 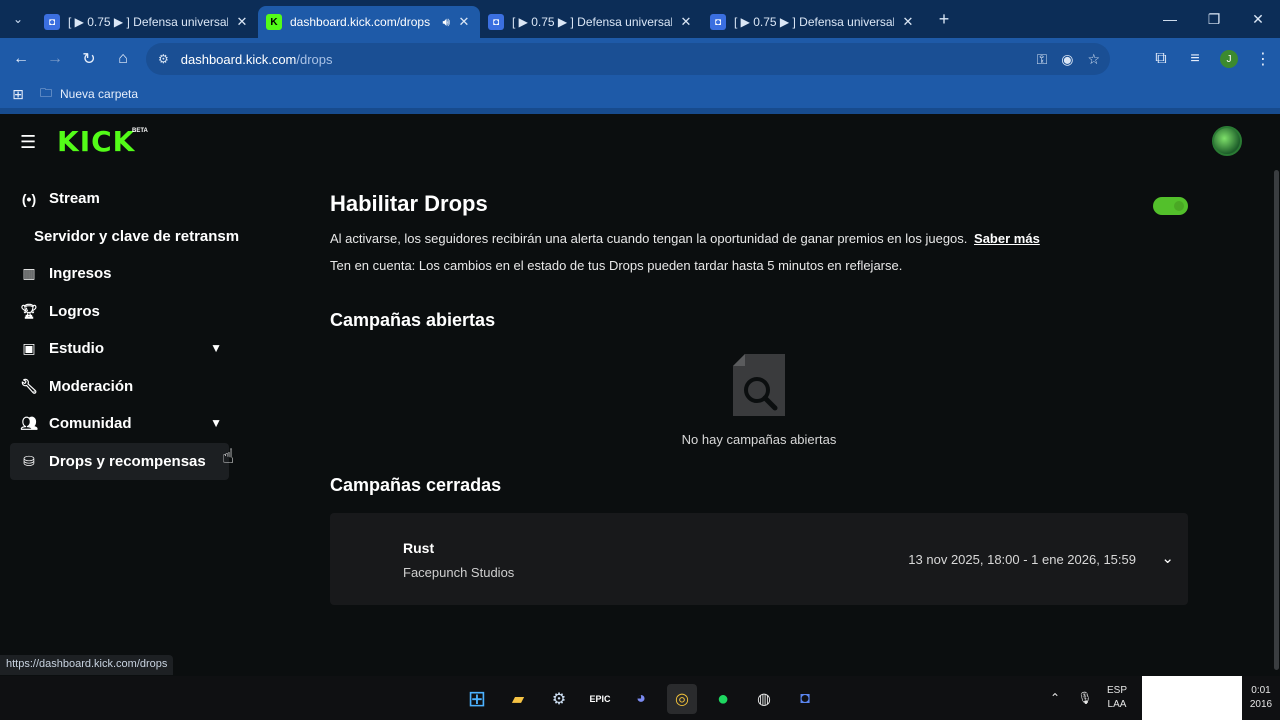 What do you see at coordinates (723, 699) in the screenshot?
I see `spotify-icon: ●` at bounding box center [723, 699].